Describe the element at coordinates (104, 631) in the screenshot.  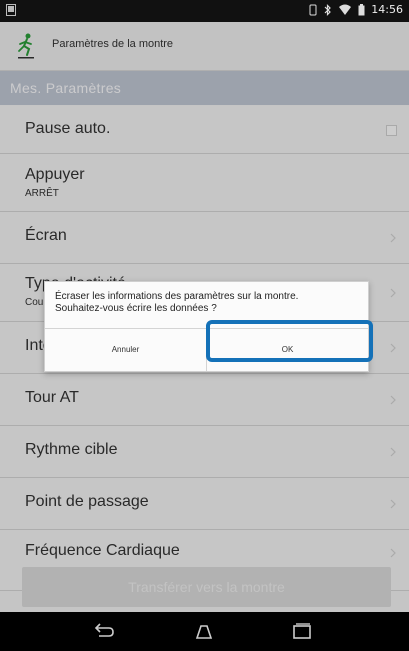
I see `back-icon` at that location.